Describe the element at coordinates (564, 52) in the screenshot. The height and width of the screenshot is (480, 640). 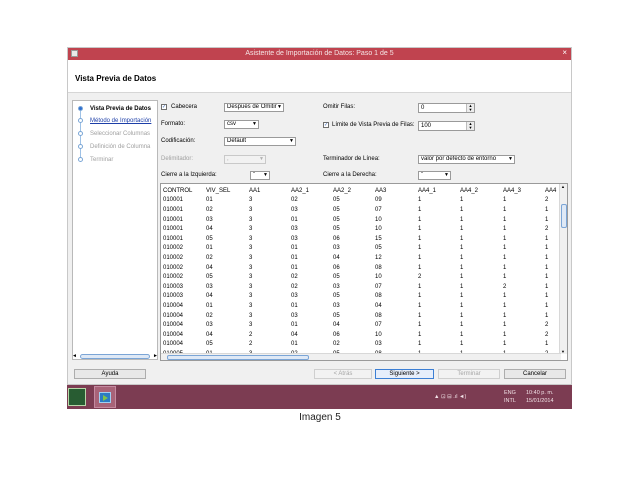
I see `close-icon: ×` at that location.